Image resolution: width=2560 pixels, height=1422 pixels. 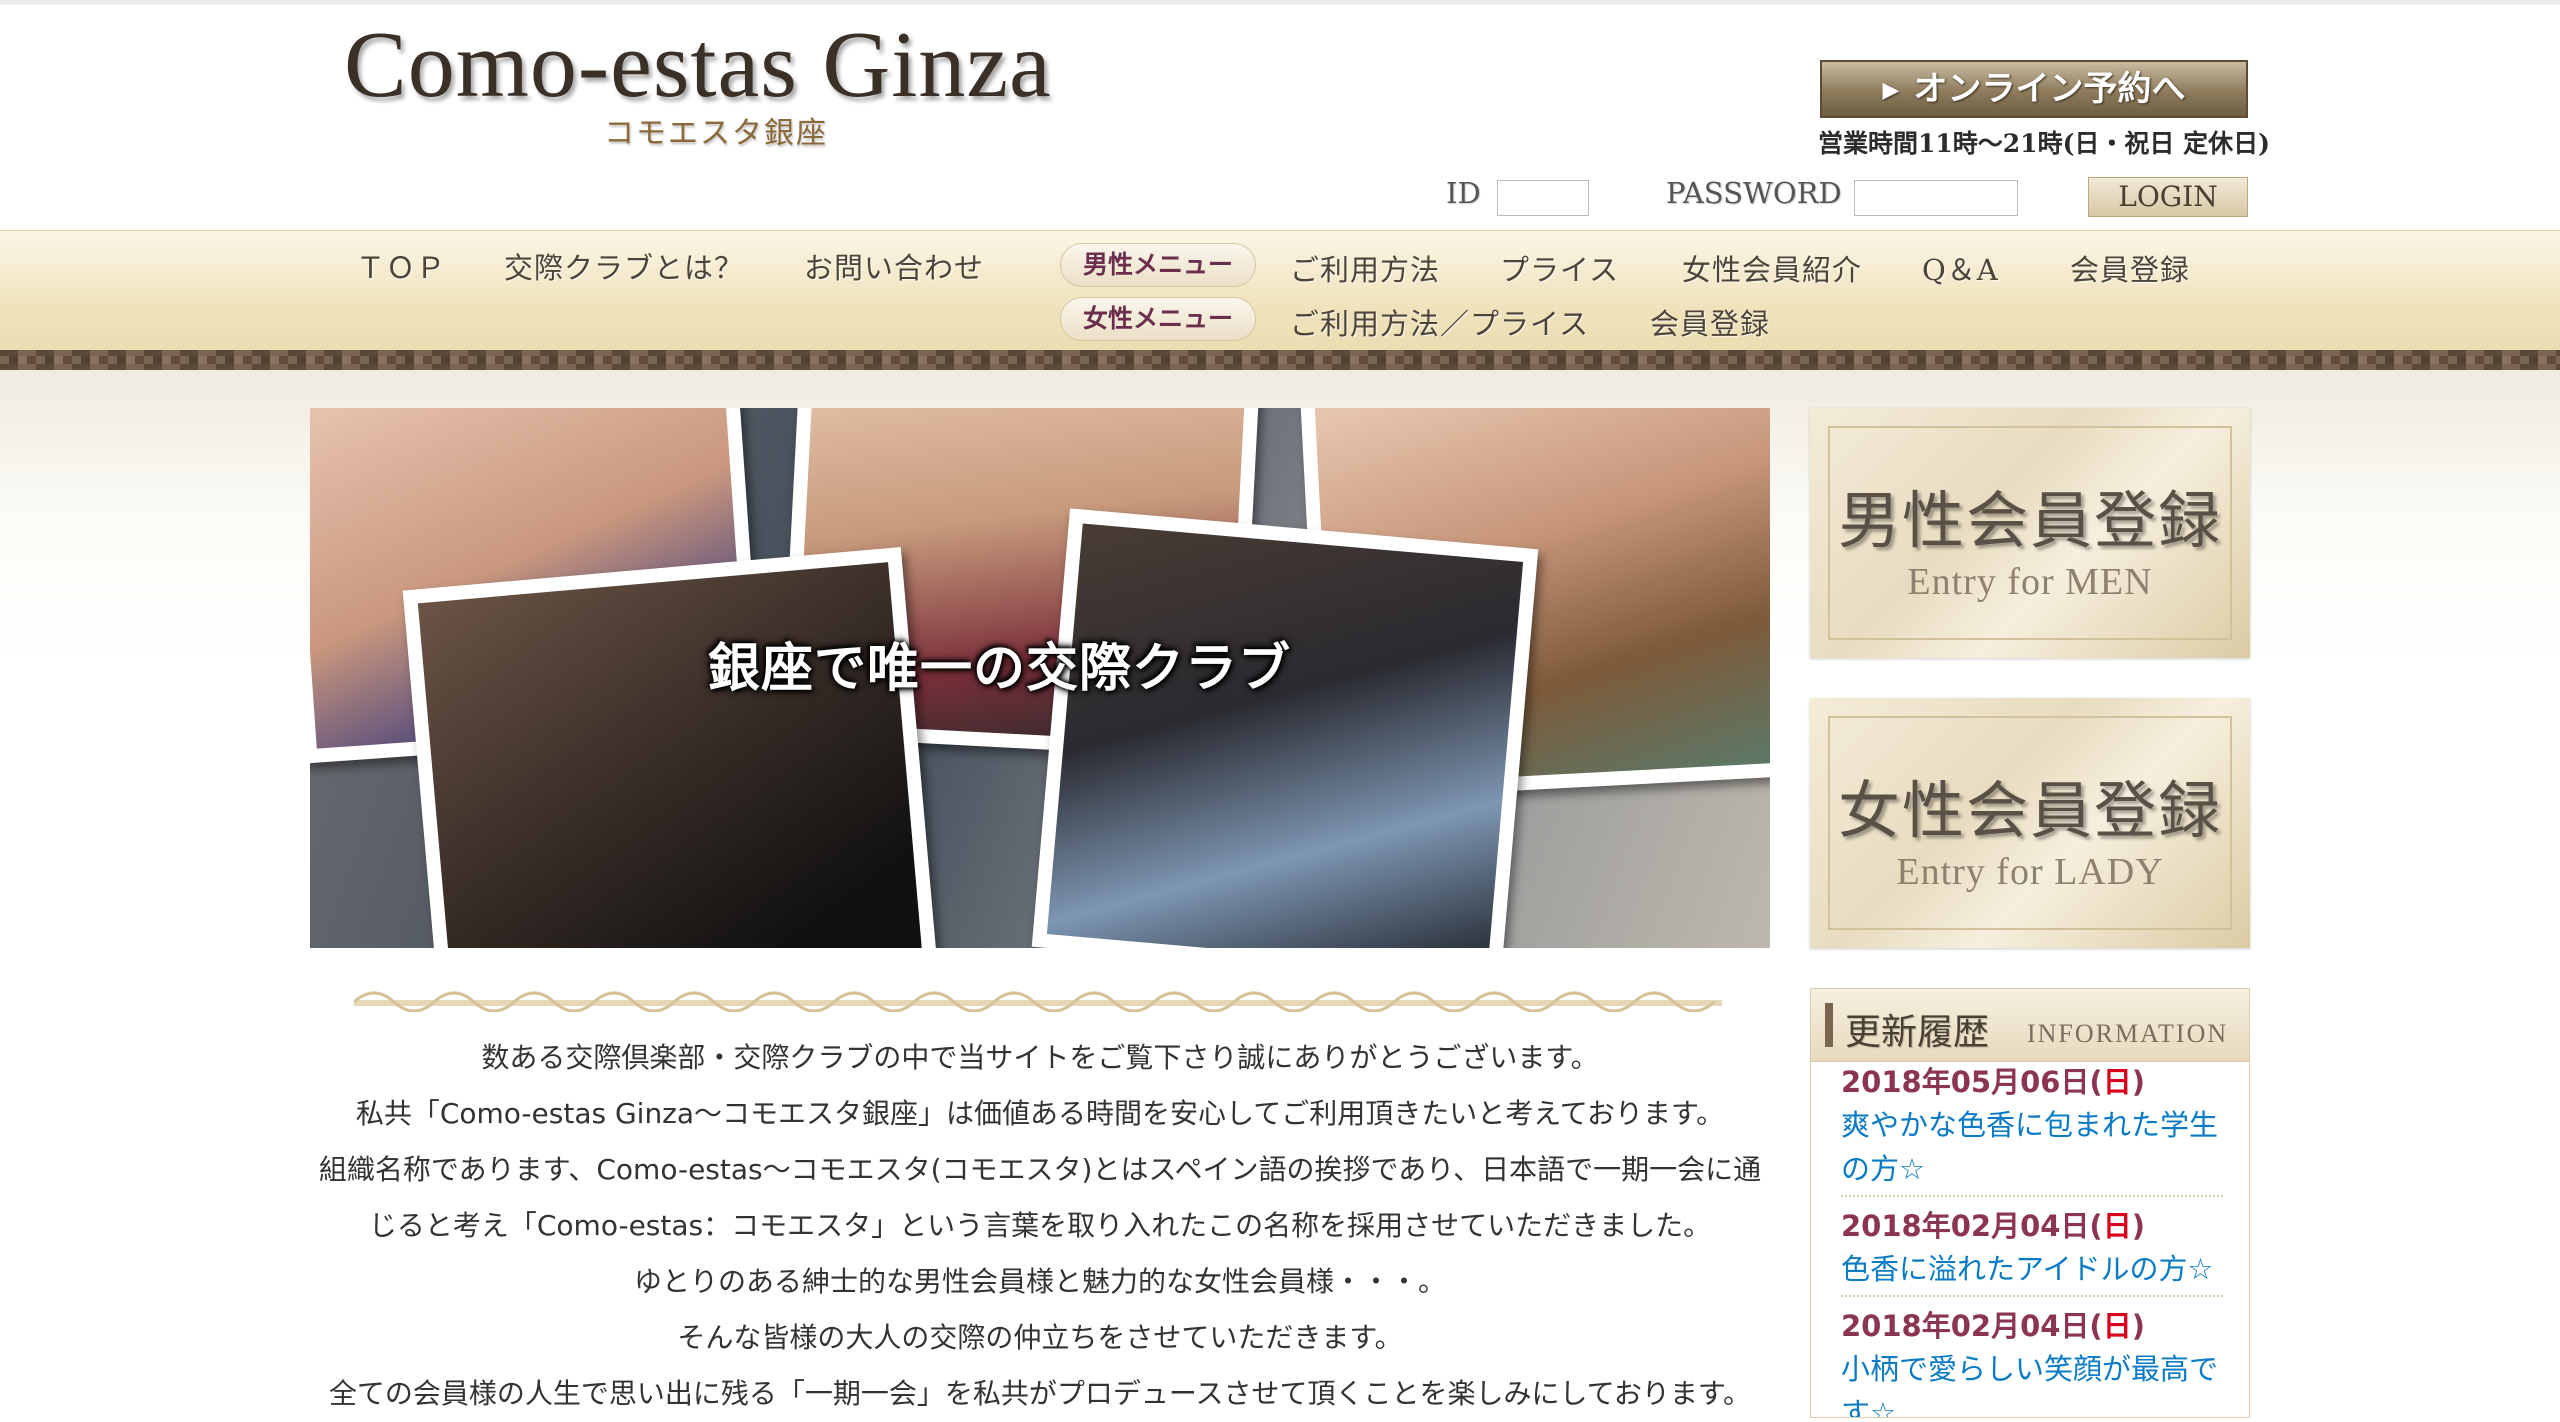 What do you see at coordinates (2049, 89) in the screenshot?
I see `online-reservation-label: オンライン予約へ` at bounding box center [2049, 89].